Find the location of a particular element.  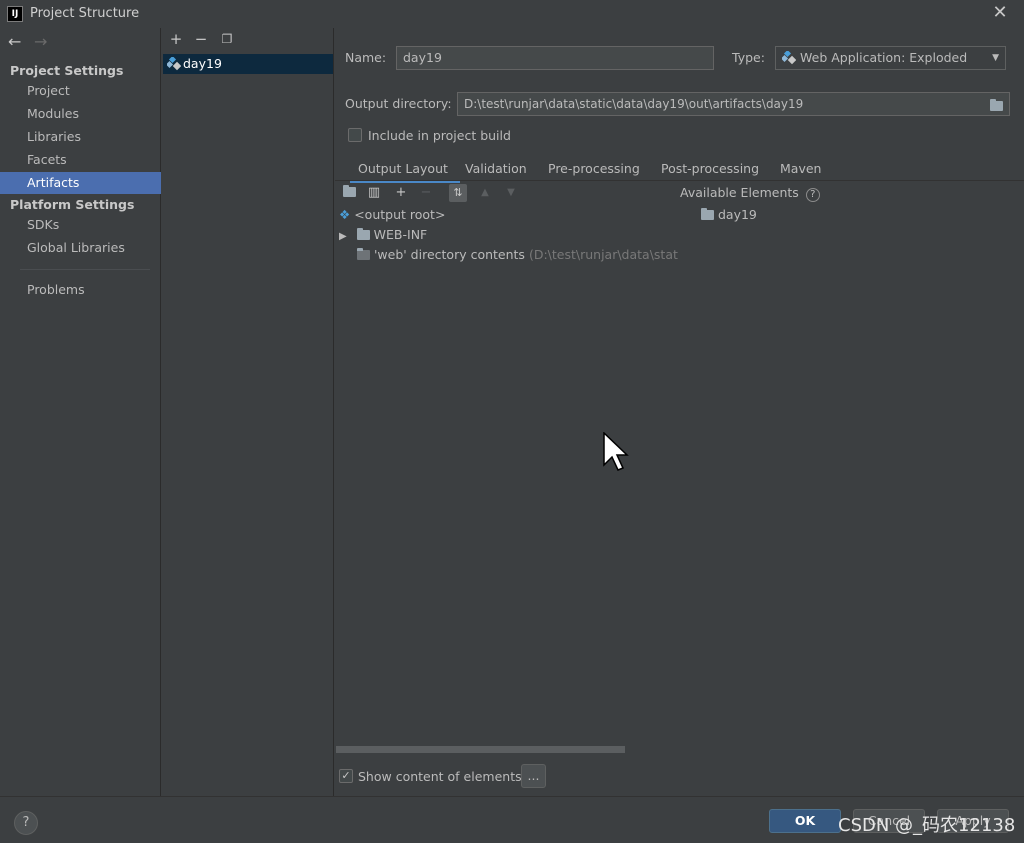

copy-icon: ❐ is located at coordinates (227, 39).